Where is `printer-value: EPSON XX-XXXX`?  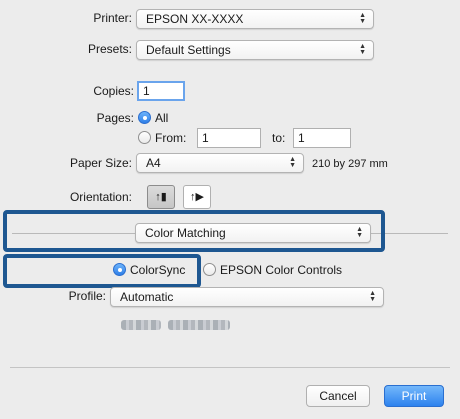 printer-value: EPSON XX-XXXX is located at coordinates (195, 19).